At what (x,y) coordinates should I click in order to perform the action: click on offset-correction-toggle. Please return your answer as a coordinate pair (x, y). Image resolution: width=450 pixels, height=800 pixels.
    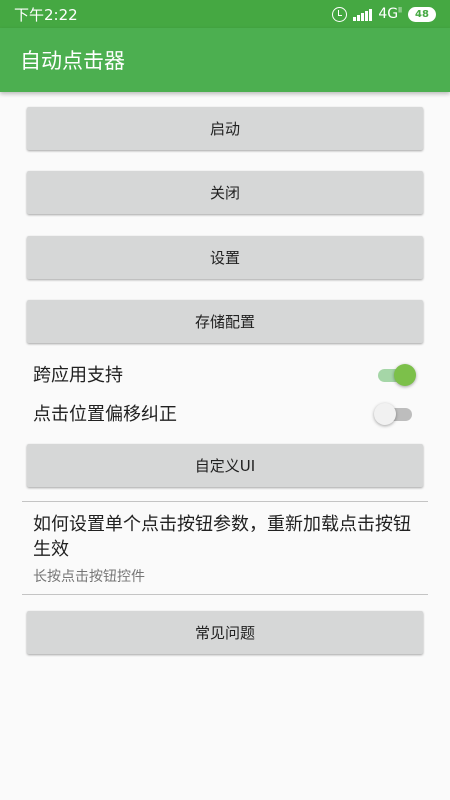
    Looking at the image, I should click on (393, 414).